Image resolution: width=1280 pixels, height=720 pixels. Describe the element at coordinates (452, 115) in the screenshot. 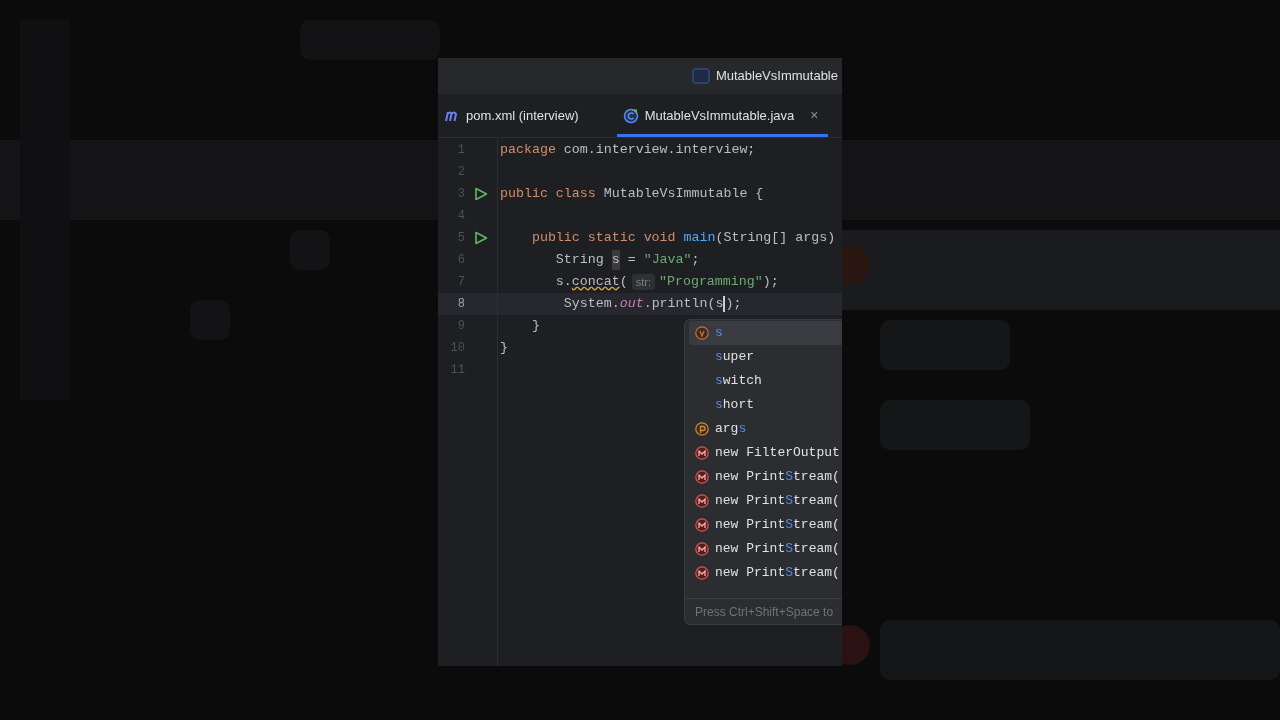

I see `file-icon` at that location.